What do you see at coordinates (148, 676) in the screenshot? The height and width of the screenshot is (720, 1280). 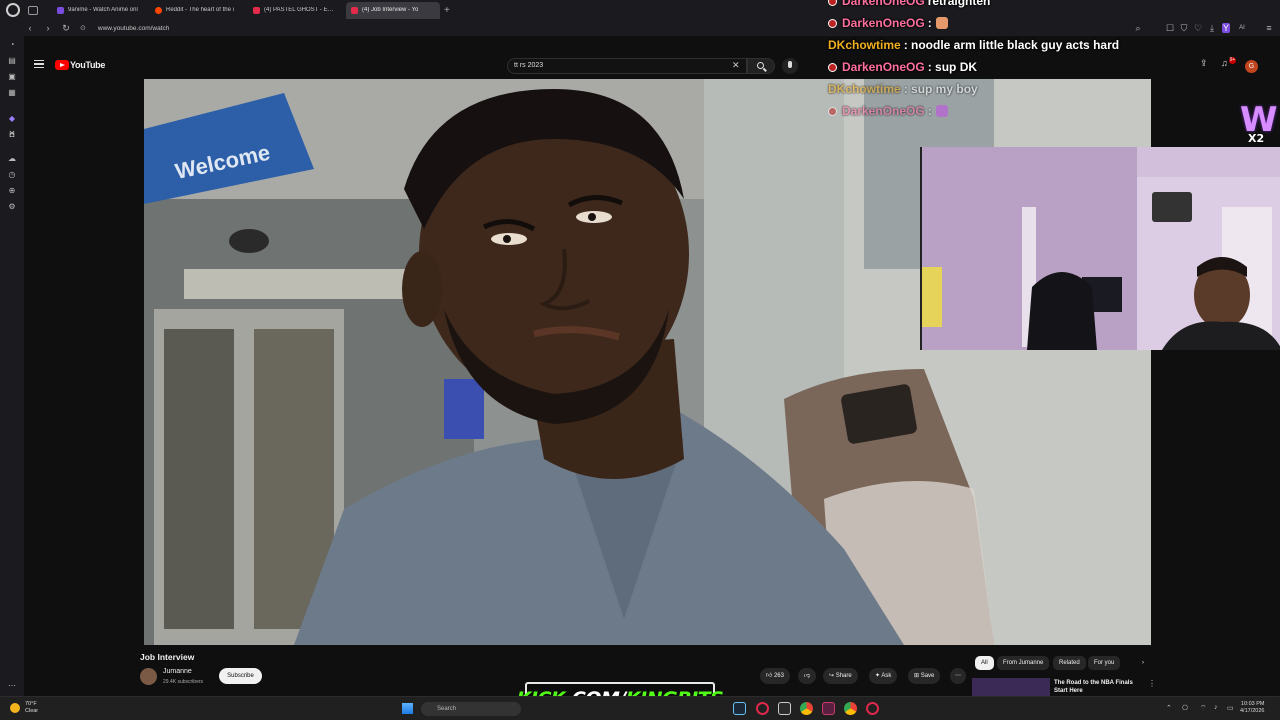 I see `channel-avatar` at bounding box center [148, 676].